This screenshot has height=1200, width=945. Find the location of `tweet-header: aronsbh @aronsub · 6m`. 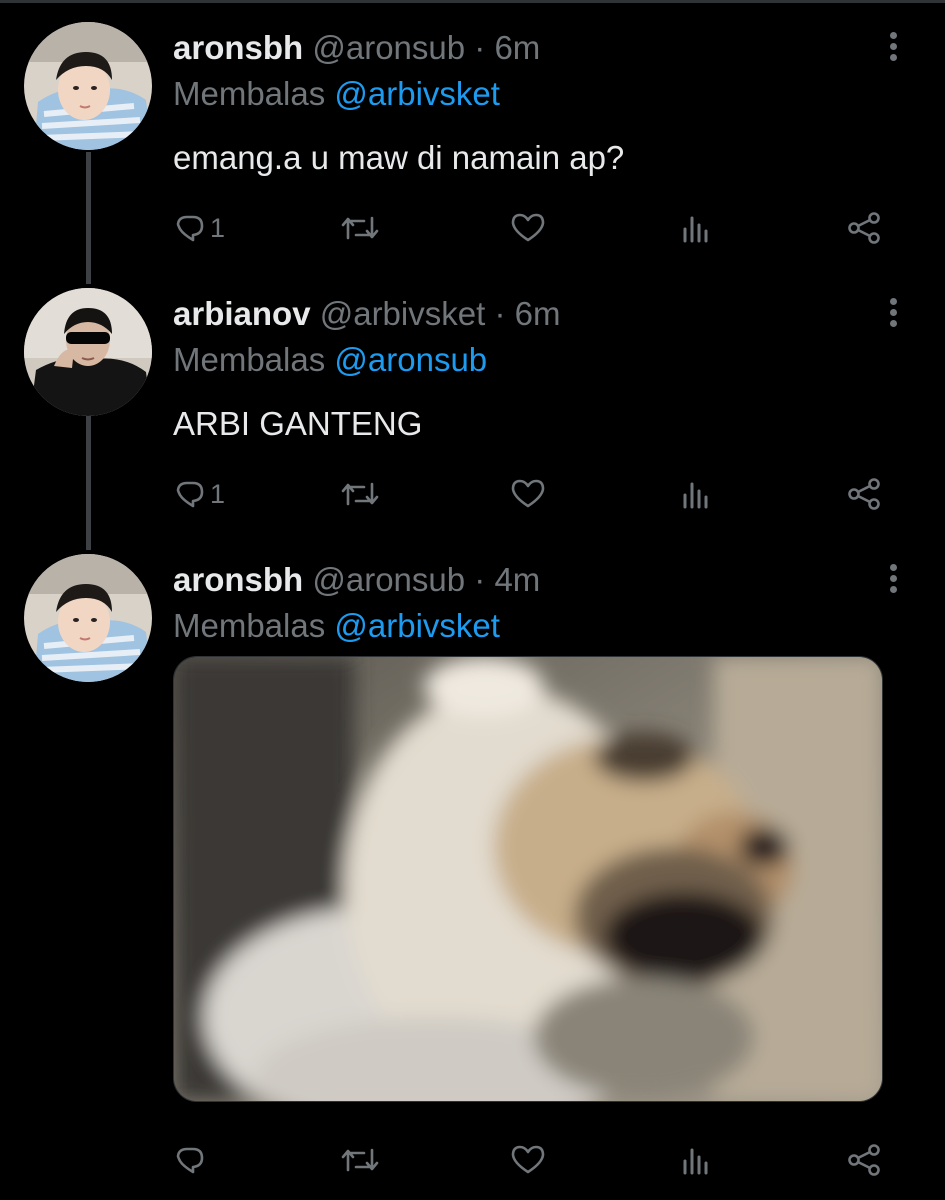

tweet-header: aronsbh @aronsub · 6m is located at coordinates (356, 48).